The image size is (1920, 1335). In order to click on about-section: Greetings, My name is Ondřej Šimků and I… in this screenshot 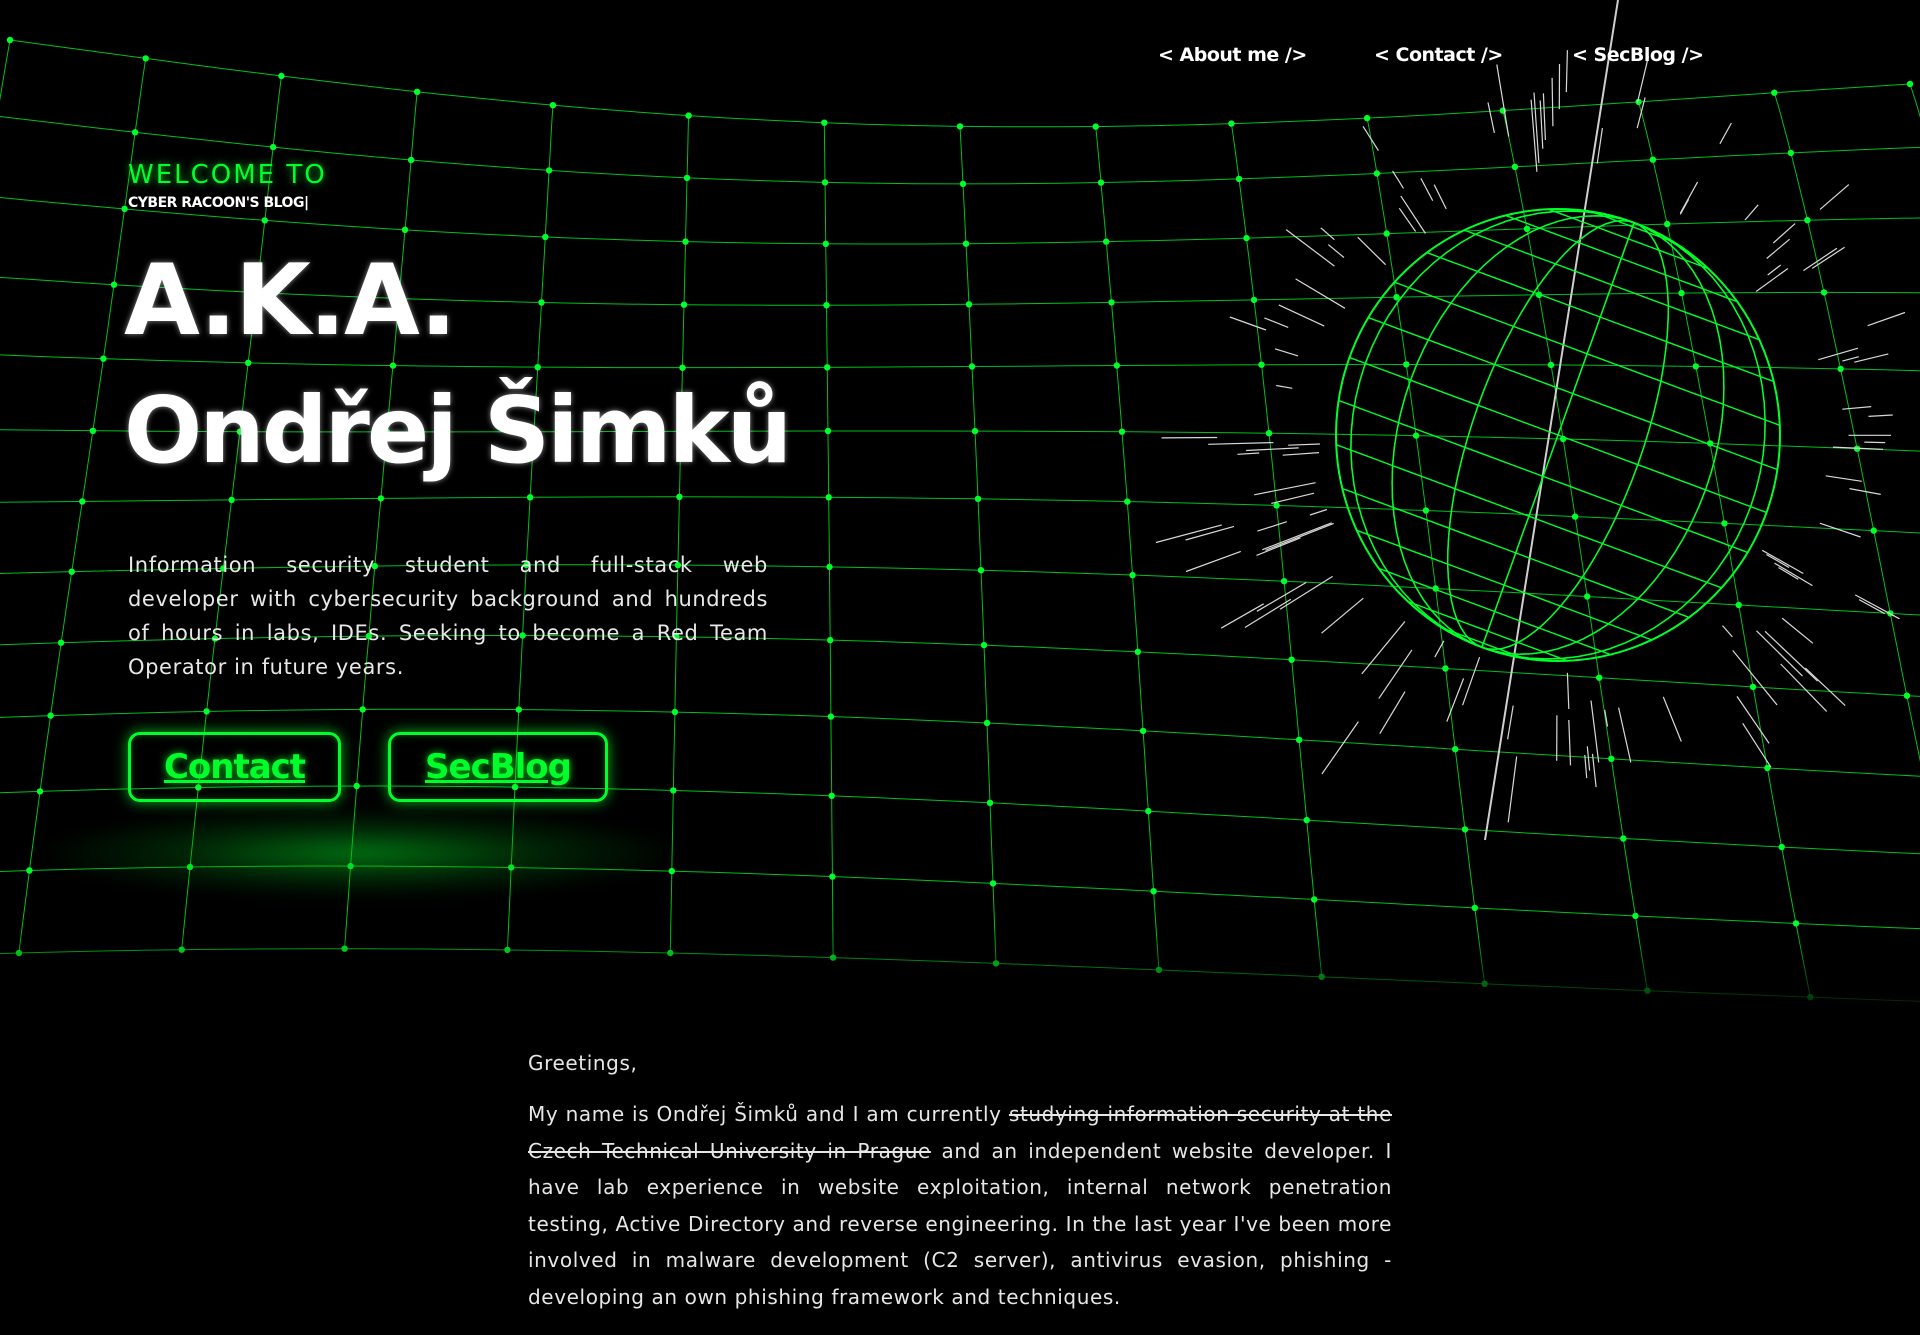, I will do `click(960, 1180)`.